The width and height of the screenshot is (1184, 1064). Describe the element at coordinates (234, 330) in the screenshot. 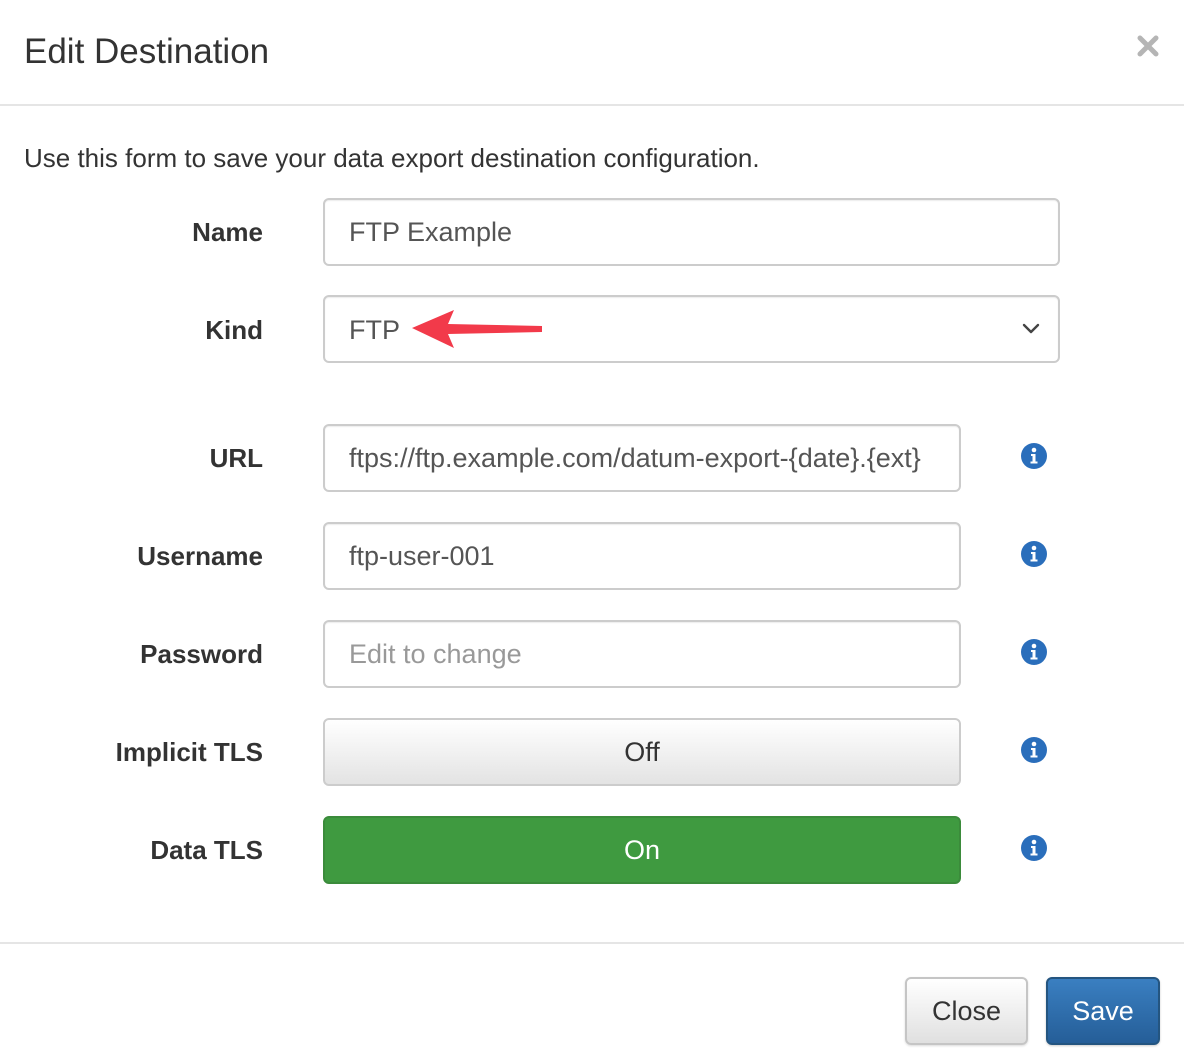

I see `kind-label: Kind` at that location.